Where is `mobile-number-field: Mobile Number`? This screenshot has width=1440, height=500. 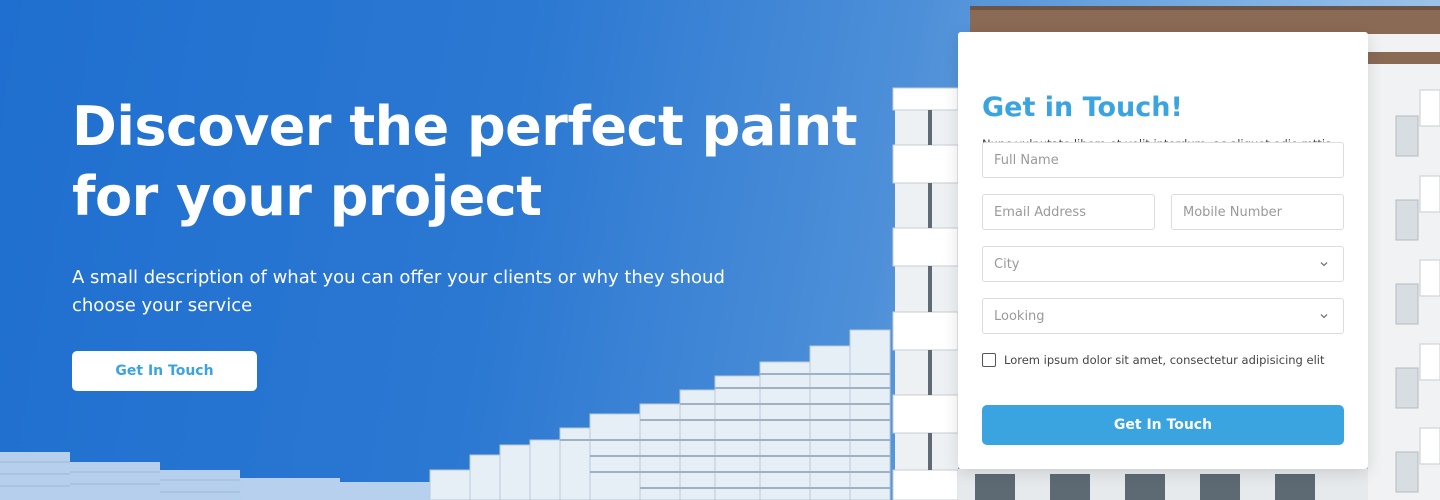
mobile-number-field: Mobile Number is located at coordinates (1257, 212).